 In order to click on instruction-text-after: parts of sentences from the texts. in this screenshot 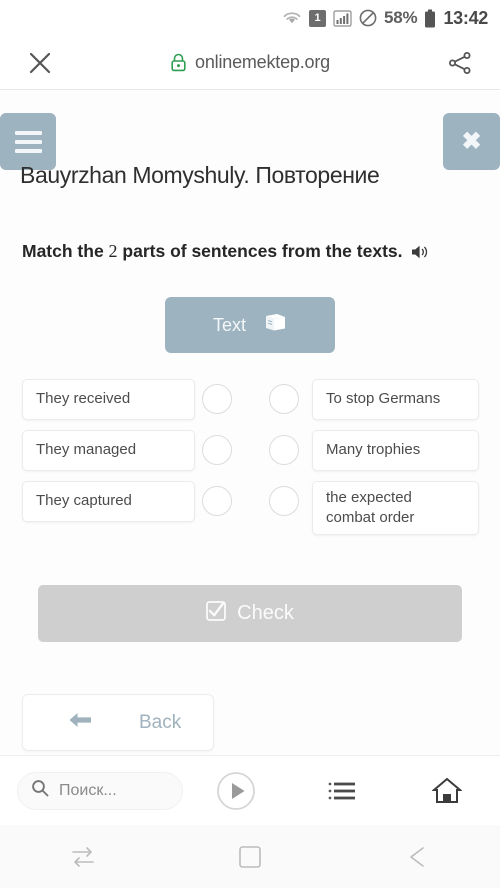, I will do `click(260, 251)`.